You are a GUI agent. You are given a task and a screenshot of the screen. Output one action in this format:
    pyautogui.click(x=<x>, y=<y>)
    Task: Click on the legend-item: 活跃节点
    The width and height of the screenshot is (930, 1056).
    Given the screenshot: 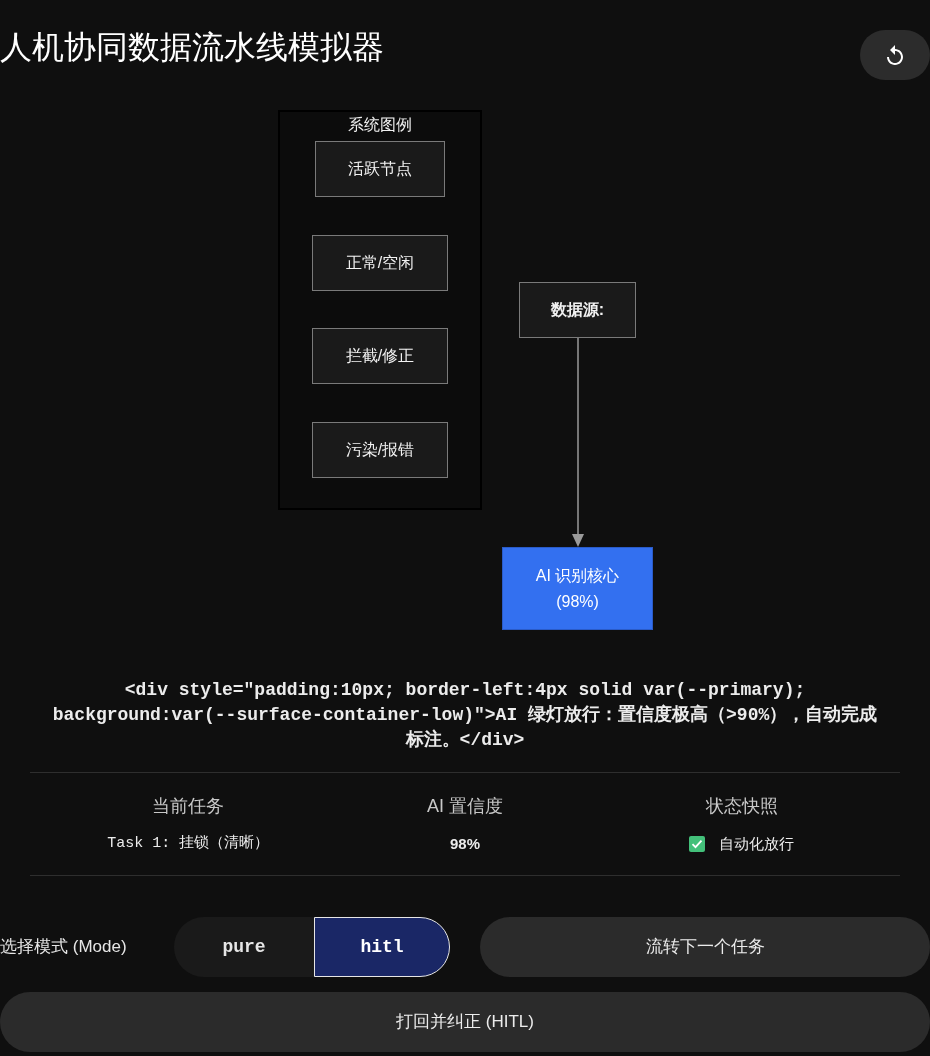 What is the action you would take?
    pyautogui.click(x=380, y=169)
    